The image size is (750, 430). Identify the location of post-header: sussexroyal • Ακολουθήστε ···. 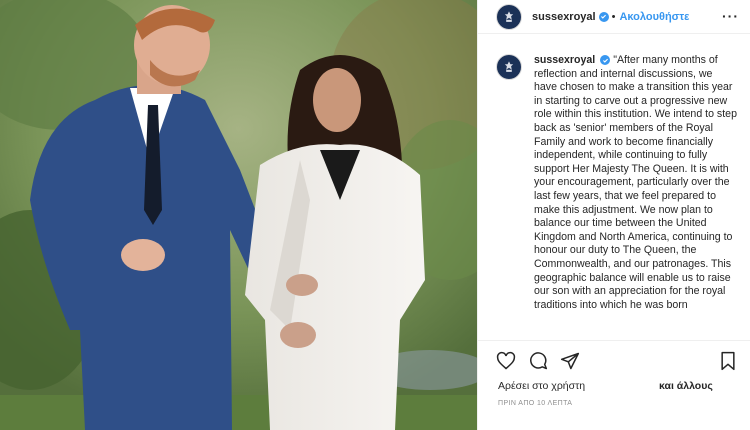
(614, 17).